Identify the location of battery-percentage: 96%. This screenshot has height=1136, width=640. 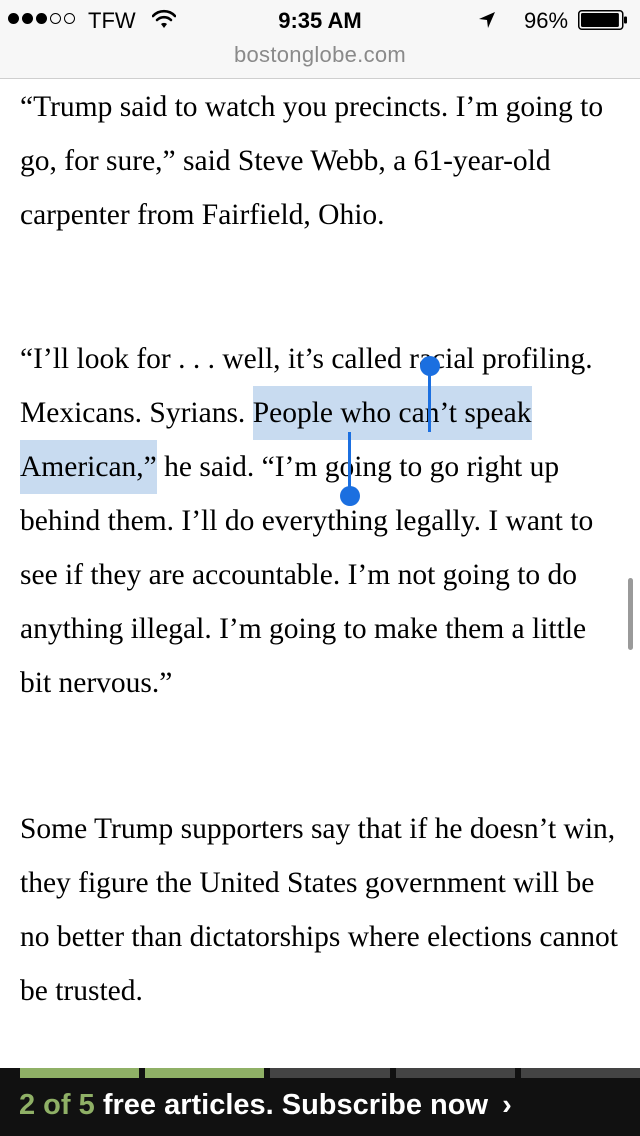
(546, 20).